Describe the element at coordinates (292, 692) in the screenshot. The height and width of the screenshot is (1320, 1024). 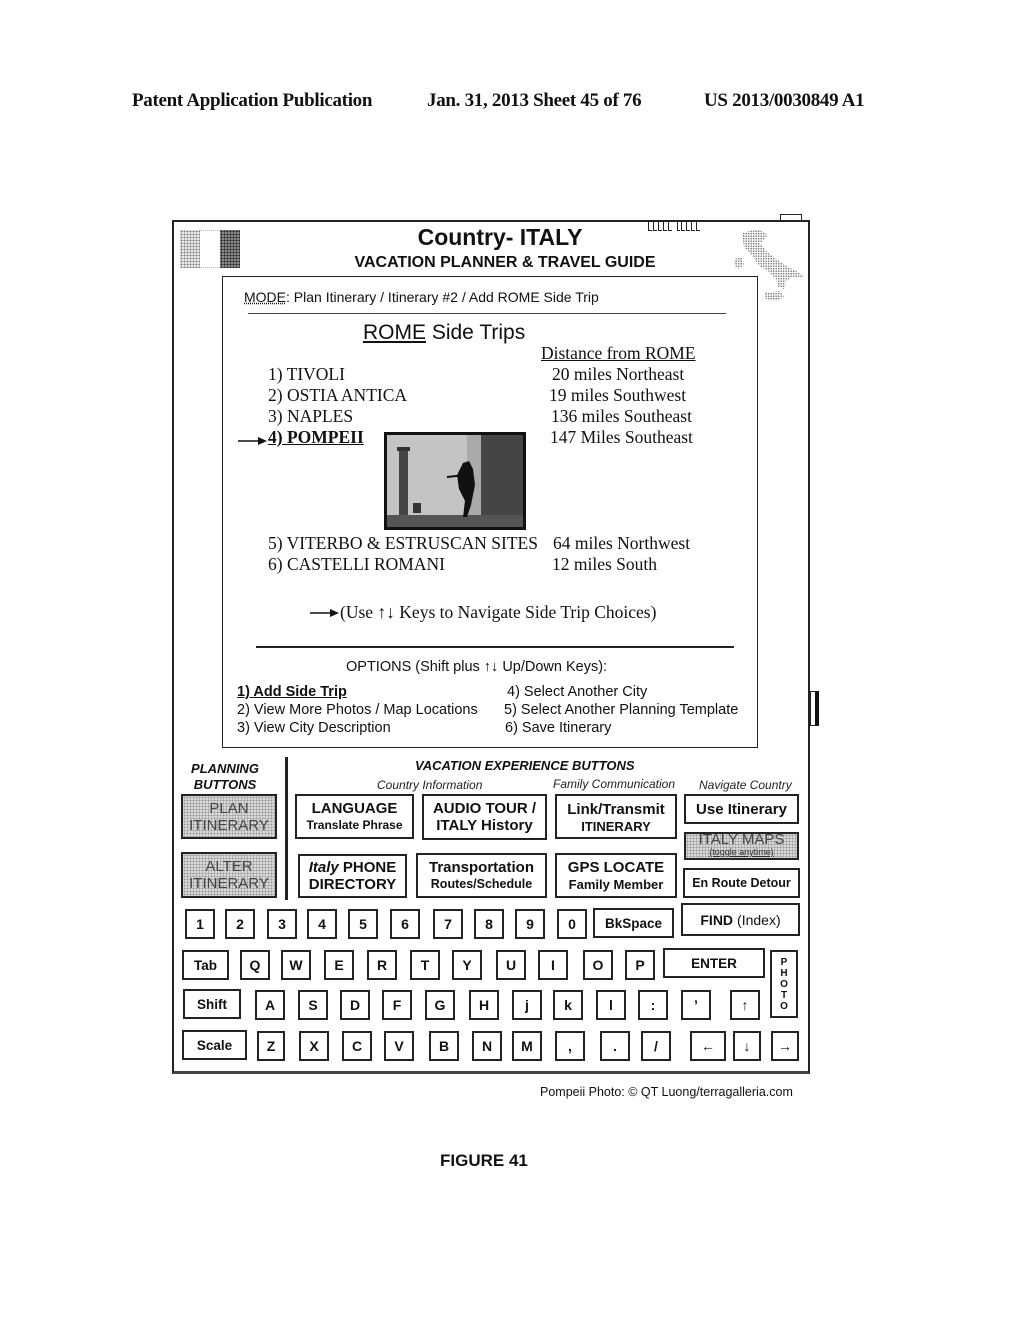
I see `option-add-side-trip: 1) Add Side Trip` at that location.